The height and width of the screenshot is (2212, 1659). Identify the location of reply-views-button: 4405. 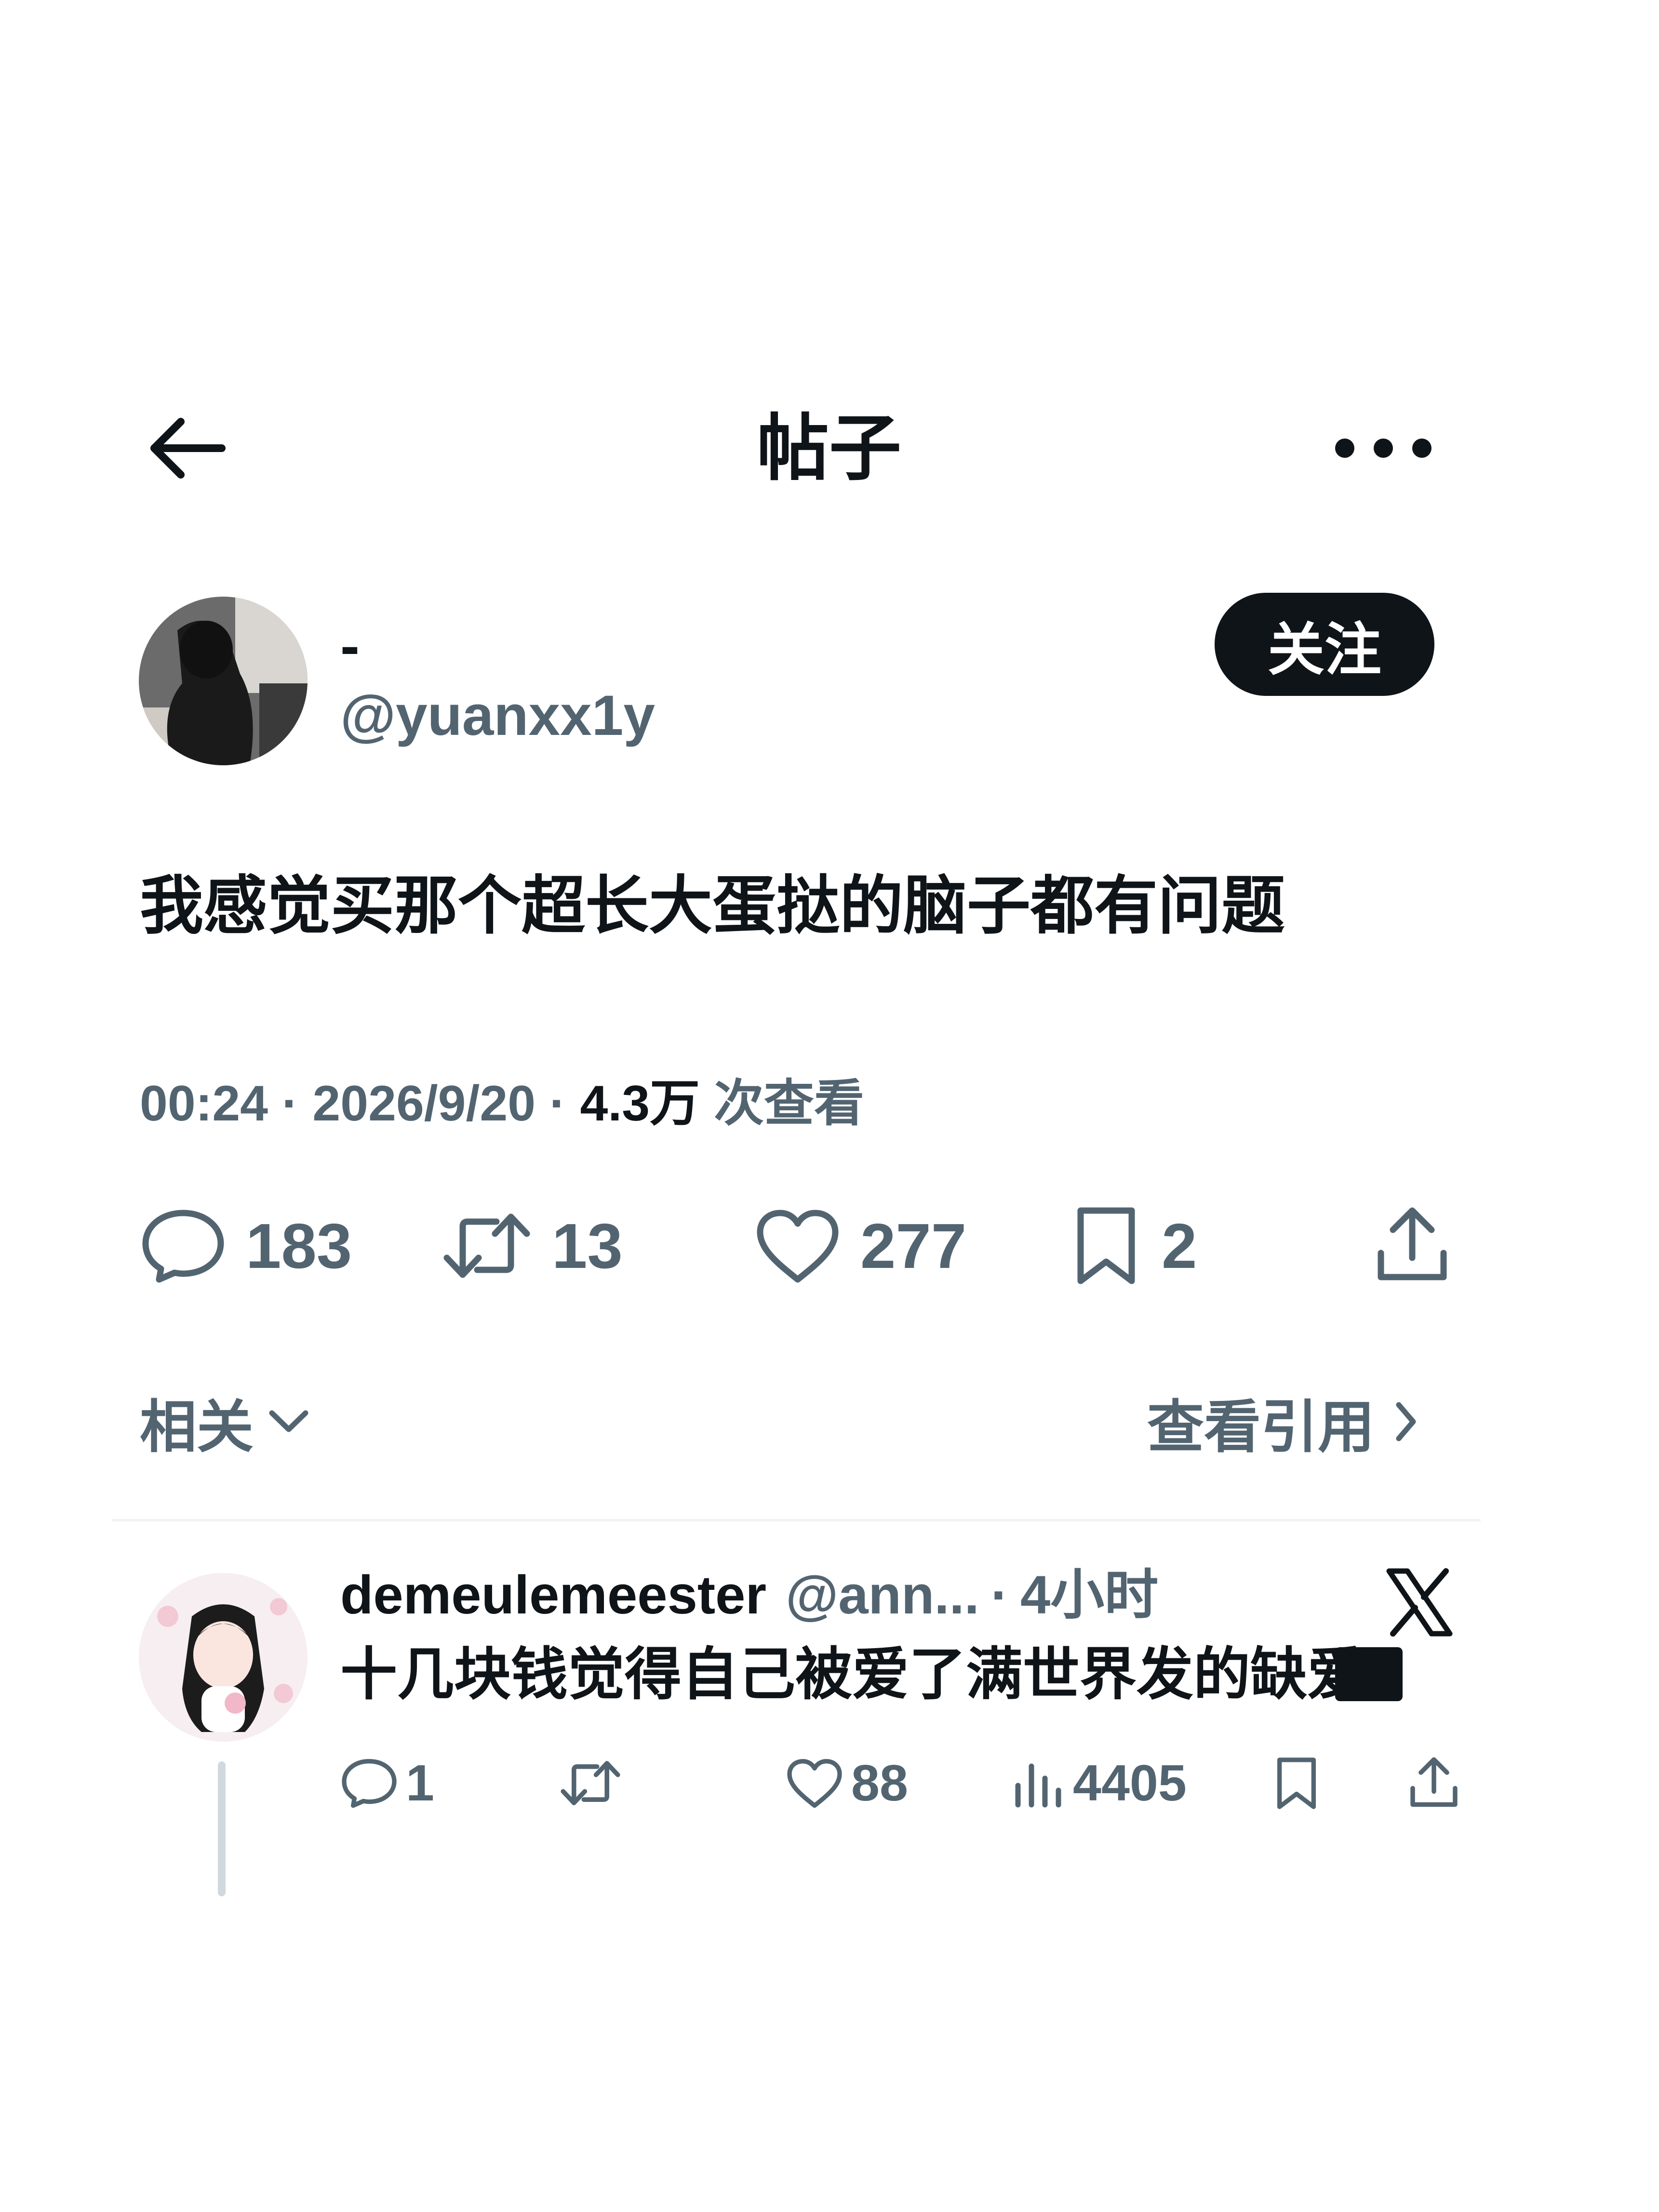
(1099, 1783).